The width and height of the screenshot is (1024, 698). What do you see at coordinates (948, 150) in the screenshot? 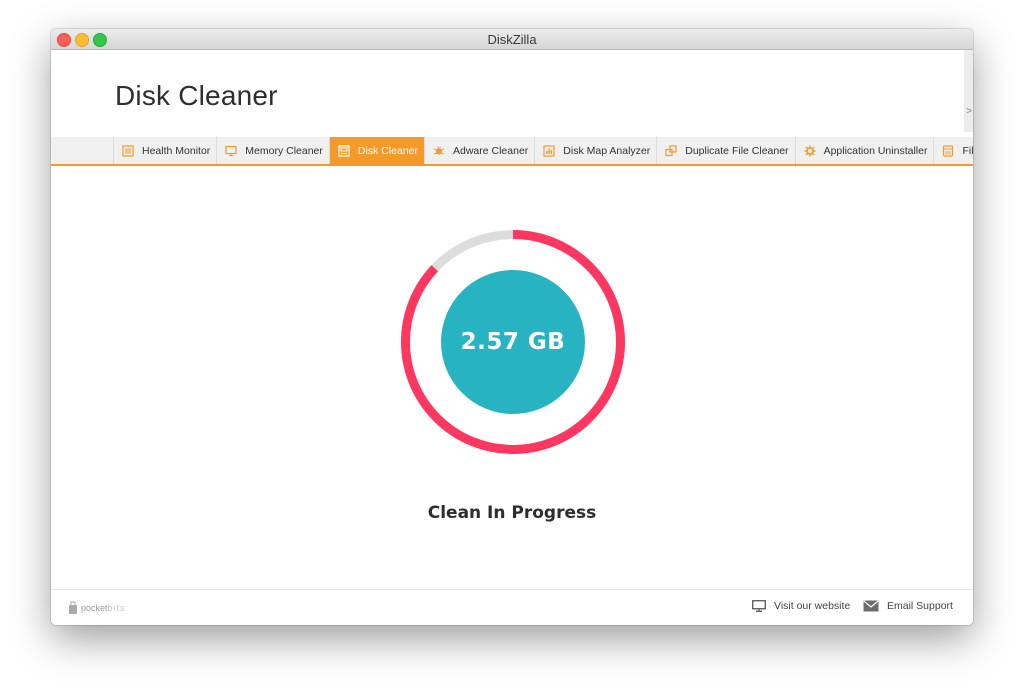
I see `shredder-icon` at bounding box center [948, 150].